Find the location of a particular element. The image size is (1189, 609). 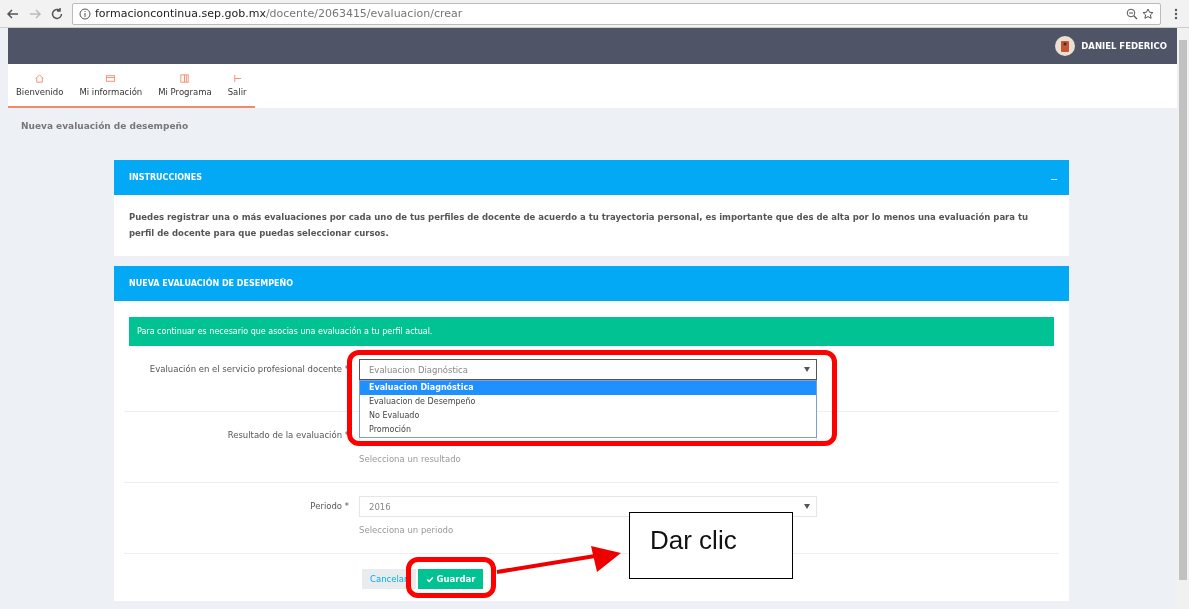

panel-title: INSTRUCCIONES is located at coordinates (165, 177).